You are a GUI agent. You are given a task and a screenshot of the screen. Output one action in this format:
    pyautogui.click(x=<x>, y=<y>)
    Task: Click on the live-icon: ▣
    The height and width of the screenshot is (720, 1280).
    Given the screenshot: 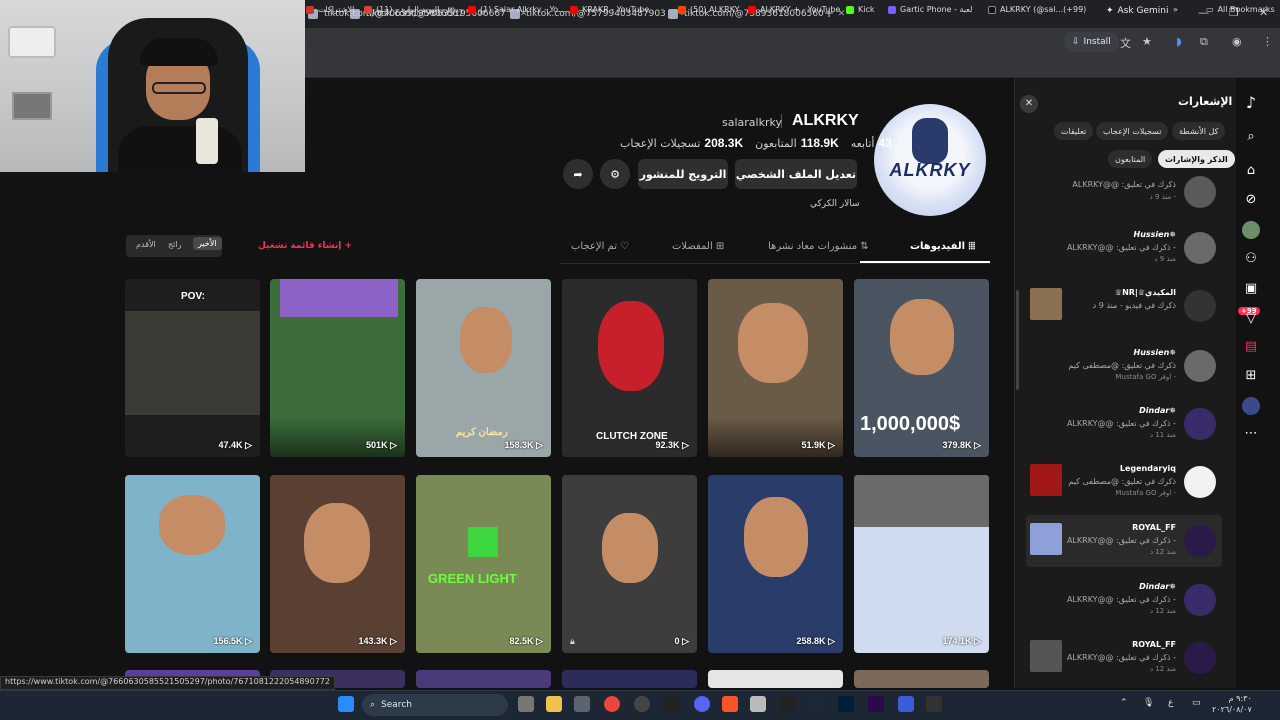 What is the action you would take?
    pyautogui.click(x=1251, y=289)
    